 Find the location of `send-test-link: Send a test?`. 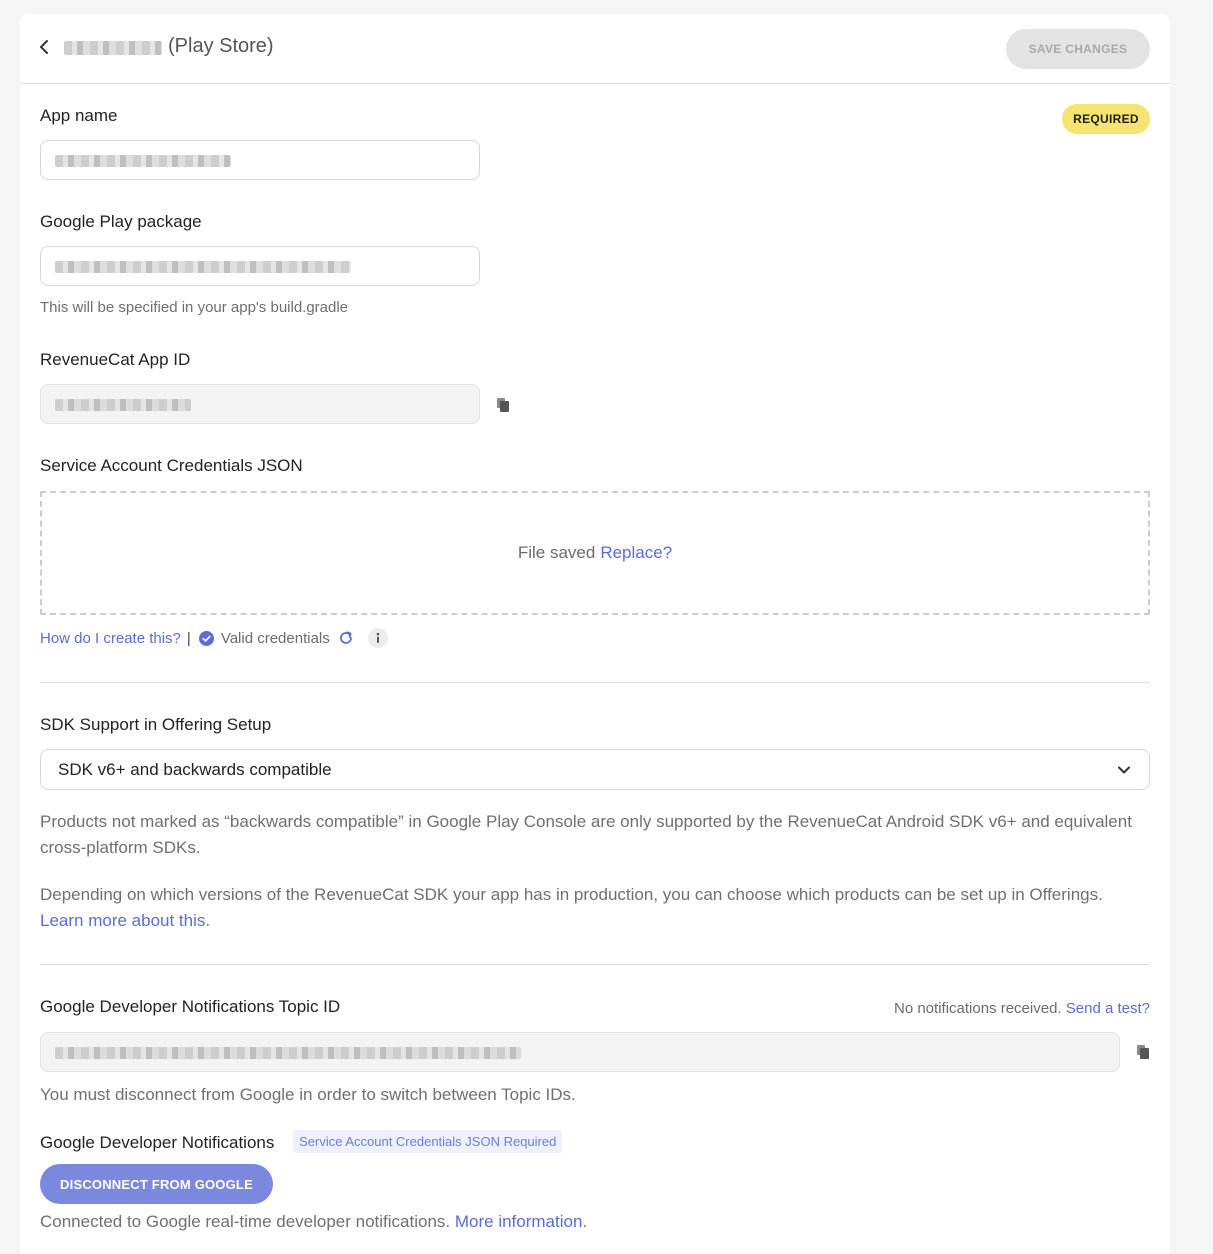

send-test-link: Send a test? is located at coordinates (1108, 1008).